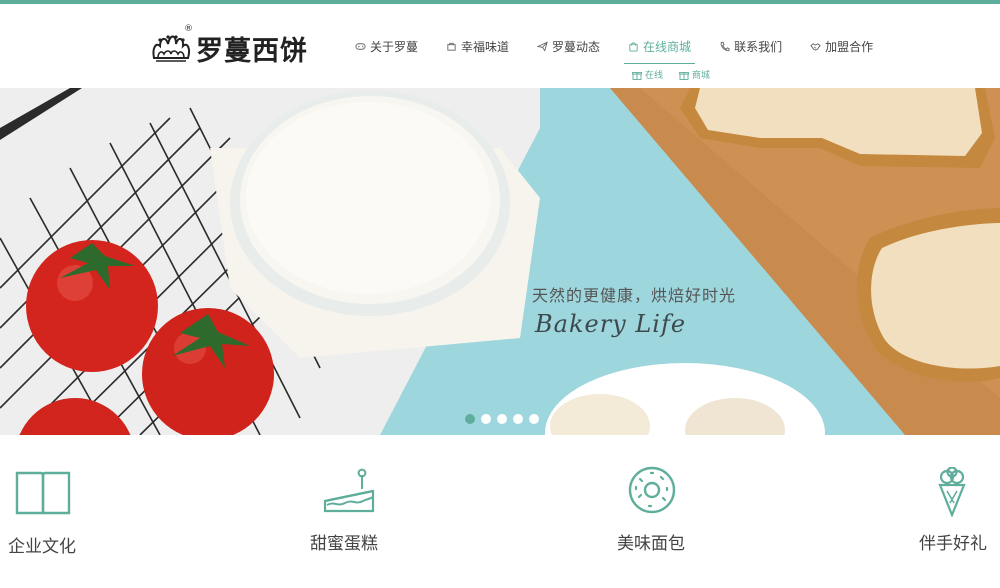 This screenshot has width=1000, height=588. What do you see at coordinates (633, 47) in the screenshot?
I see `shopping-bag-icon` at bounding box center [633, 47].